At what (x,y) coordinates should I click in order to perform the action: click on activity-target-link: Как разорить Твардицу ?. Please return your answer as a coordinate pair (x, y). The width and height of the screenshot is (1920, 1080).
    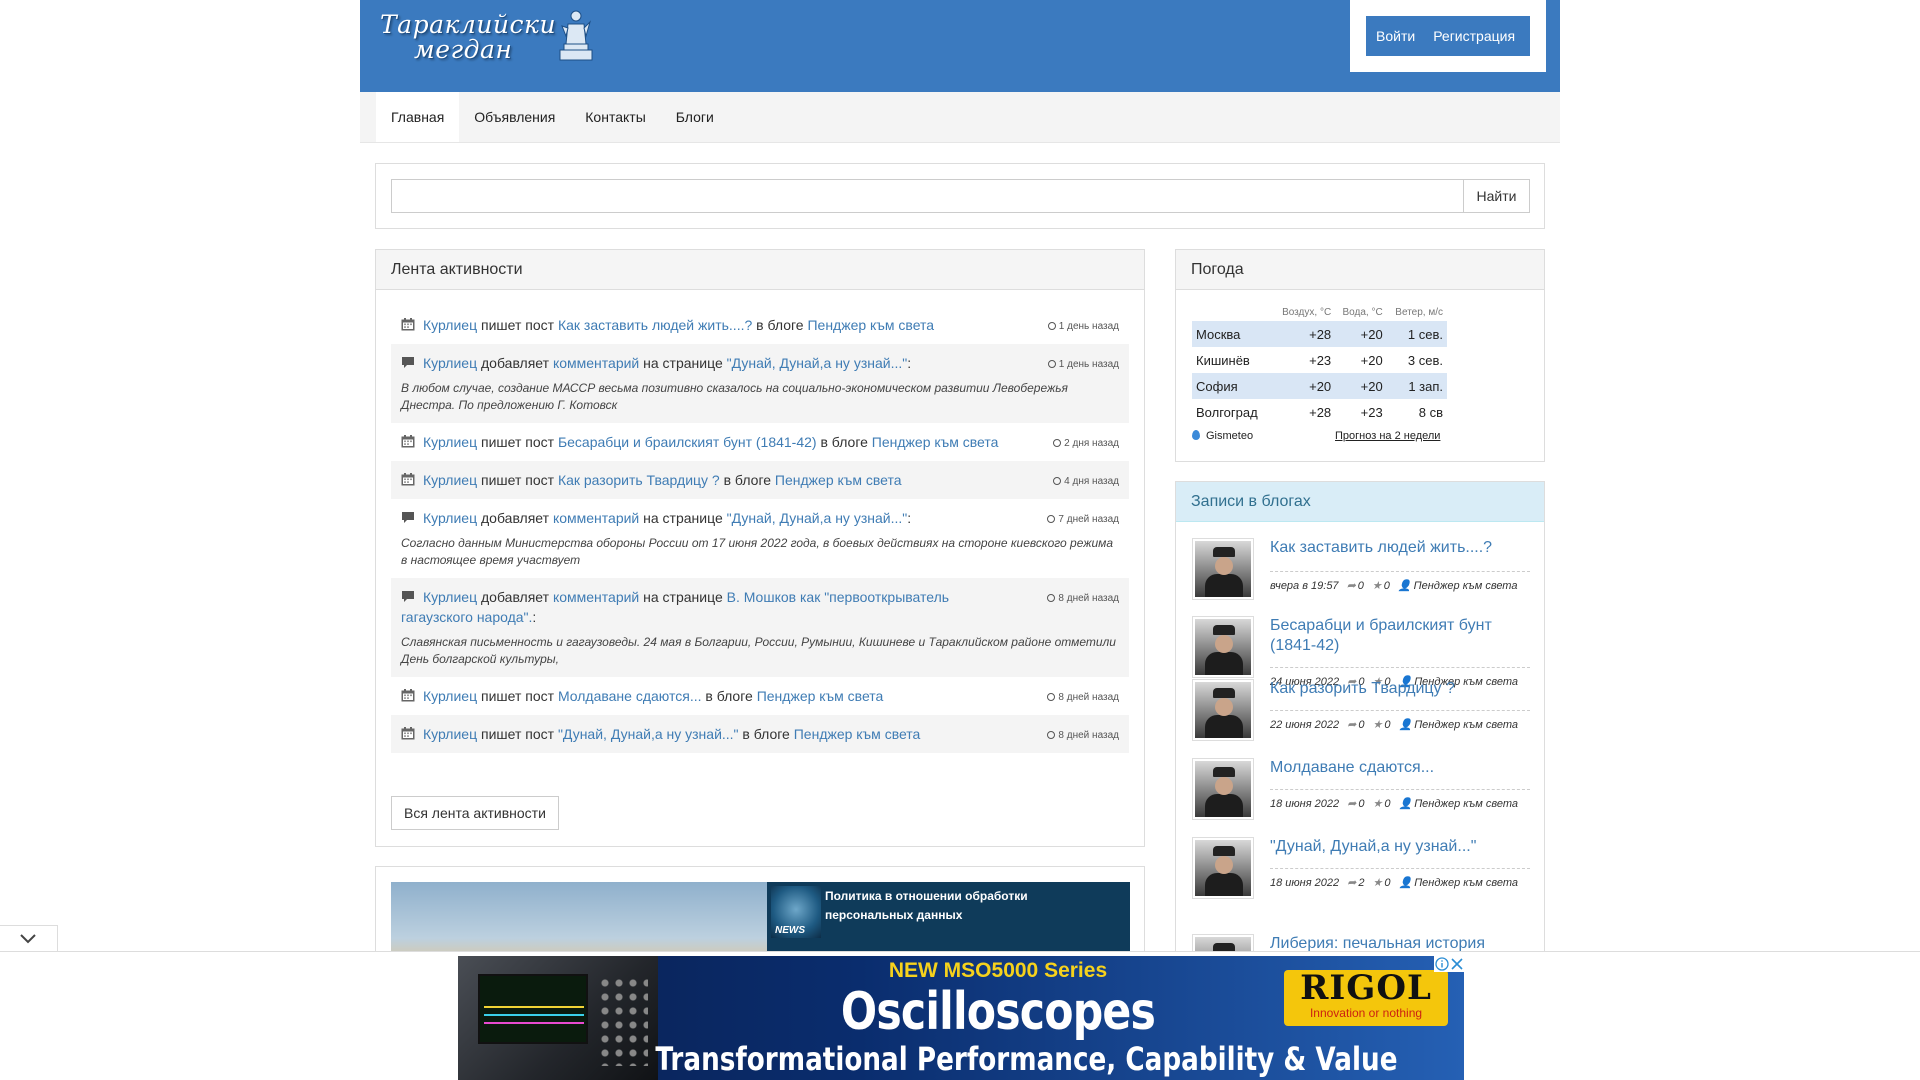
    Looking at the image, I should click on (639, 480).